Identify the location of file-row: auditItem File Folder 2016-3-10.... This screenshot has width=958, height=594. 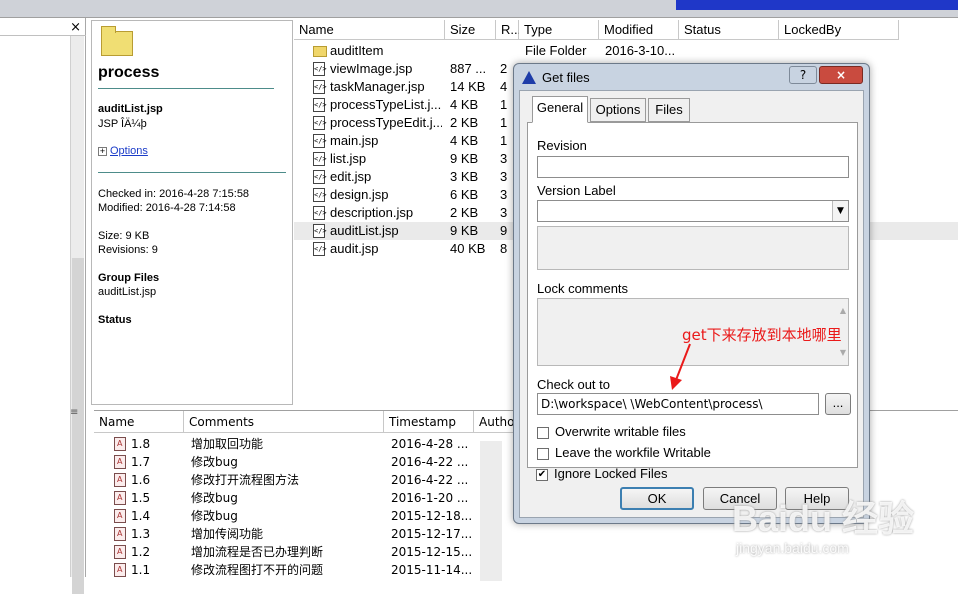
(626, 51).